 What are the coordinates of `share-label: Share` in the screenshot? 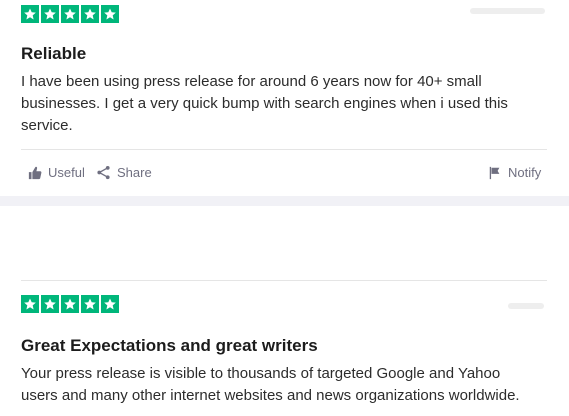 It's located at (134, 172).